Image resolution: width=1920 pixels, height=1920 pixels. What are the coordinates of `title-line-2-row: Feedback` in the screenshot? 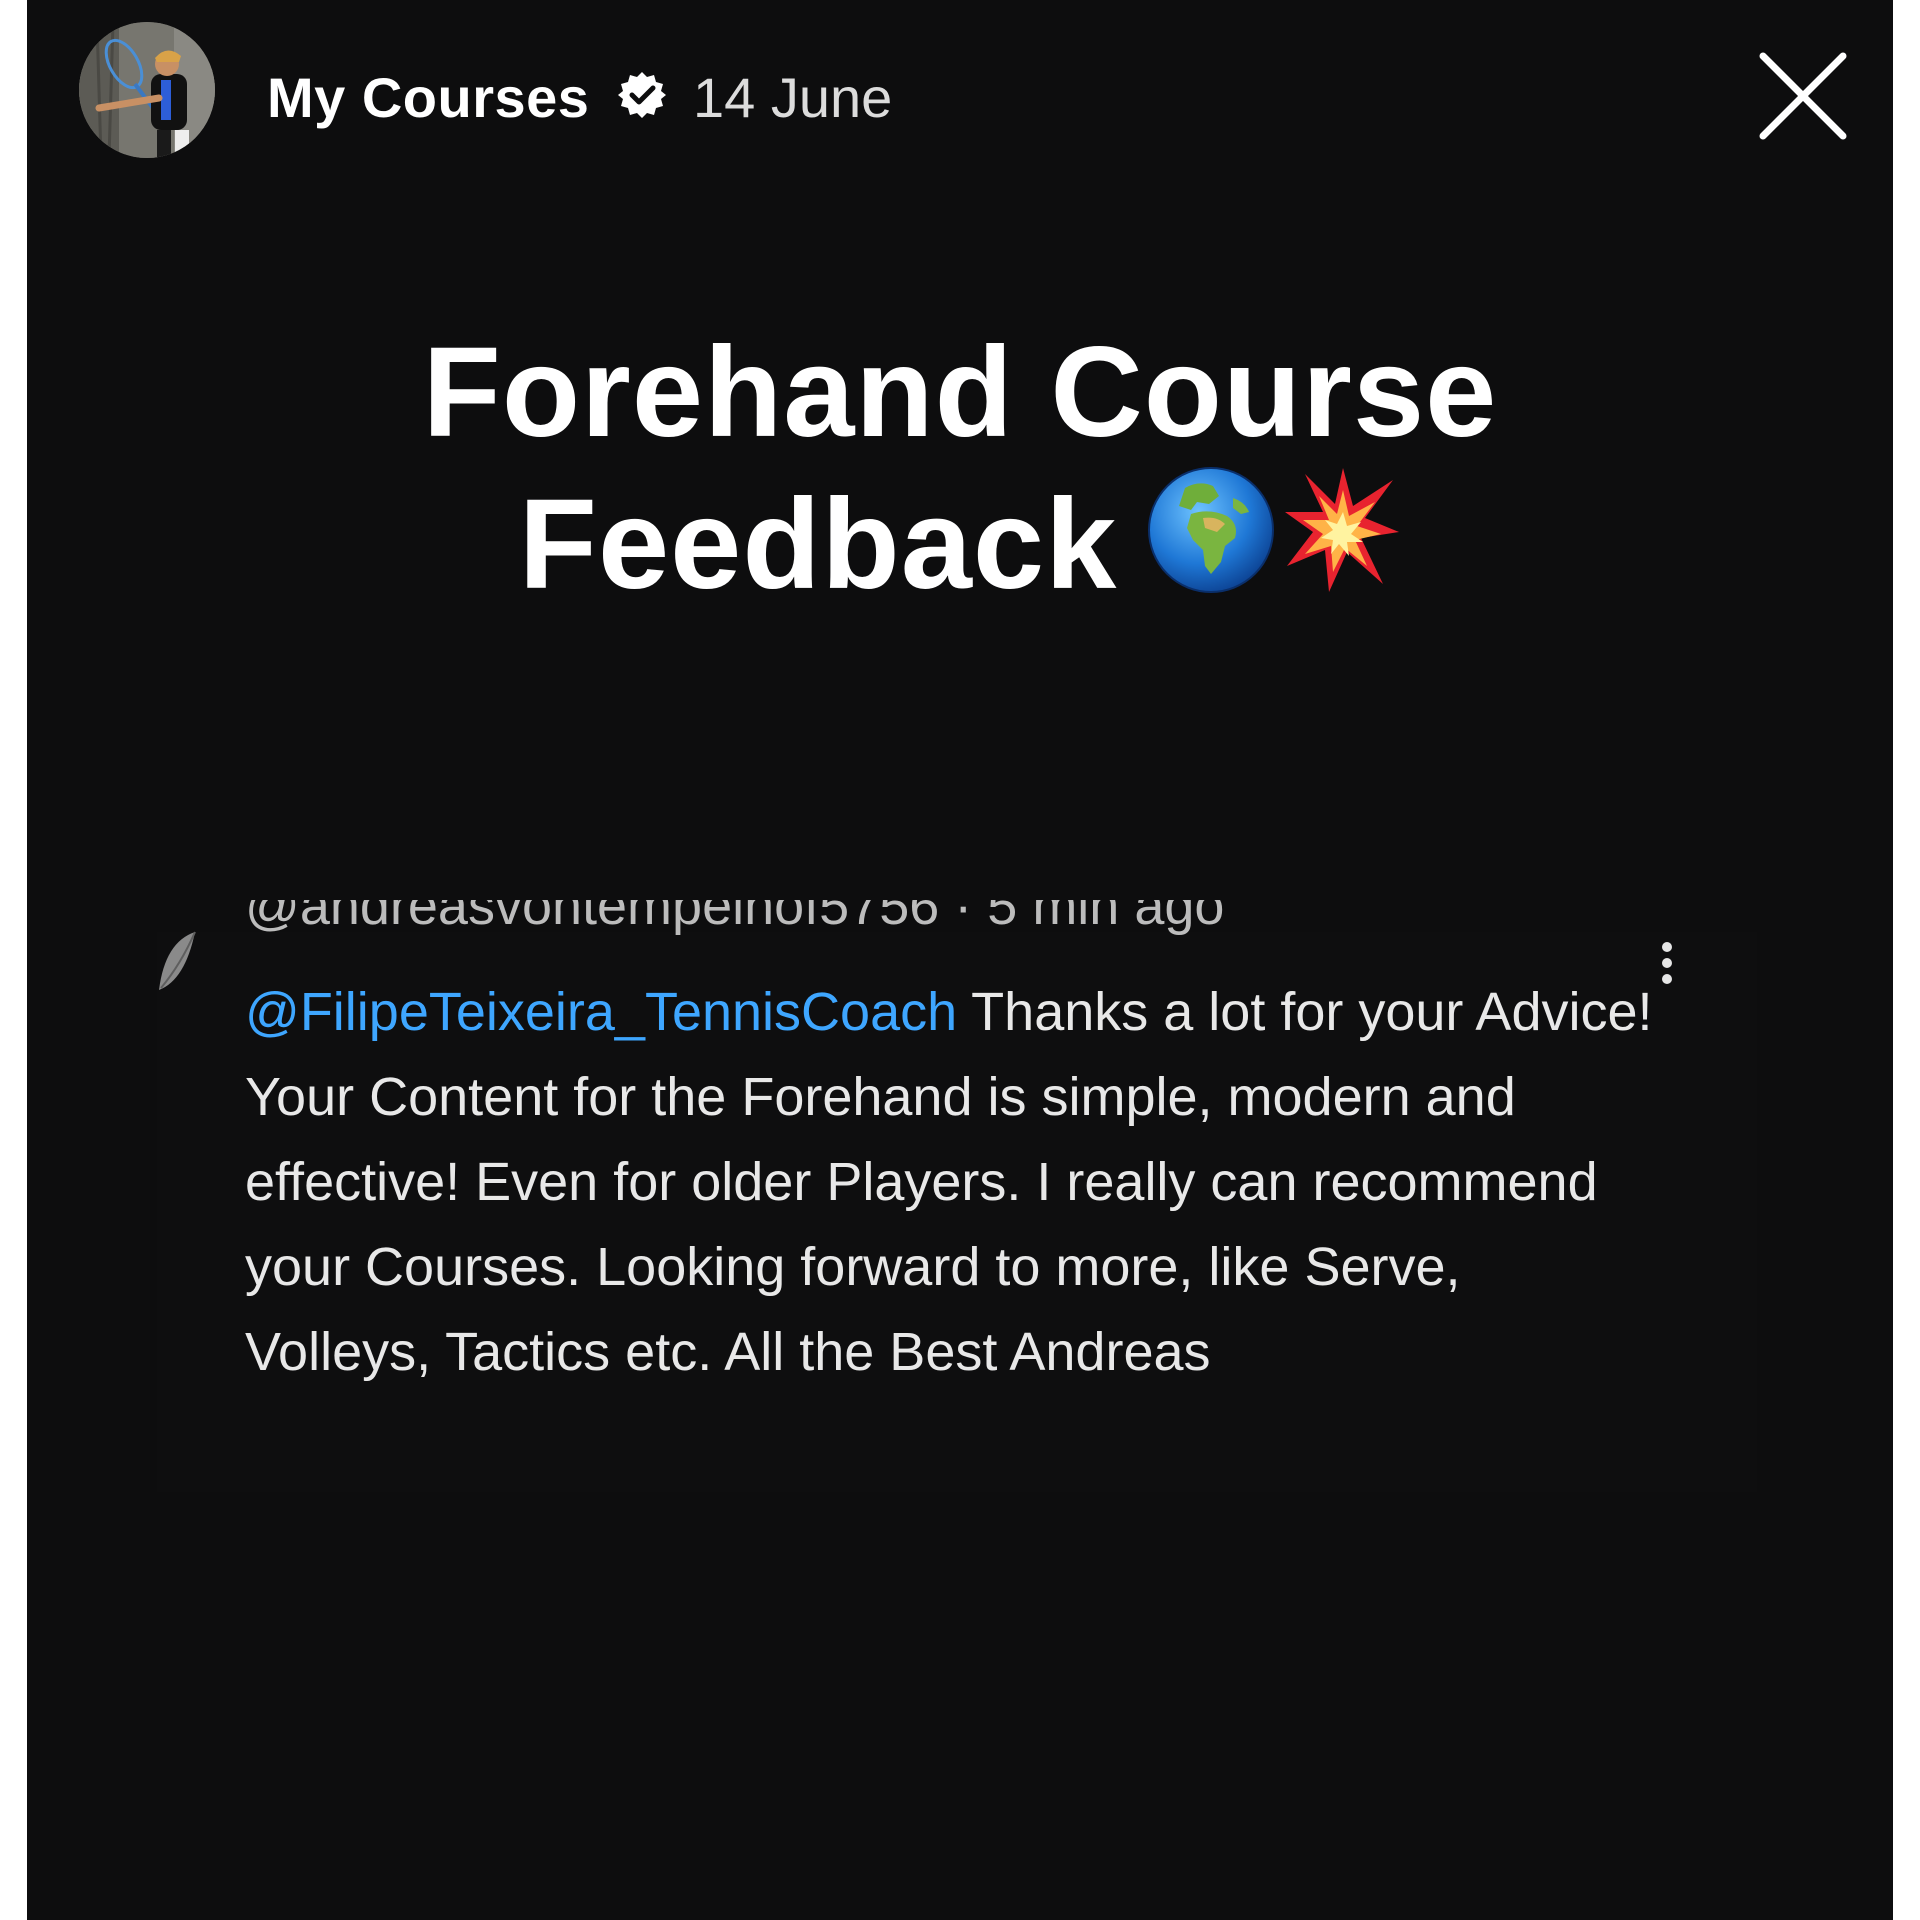 It's located at (960, 545).